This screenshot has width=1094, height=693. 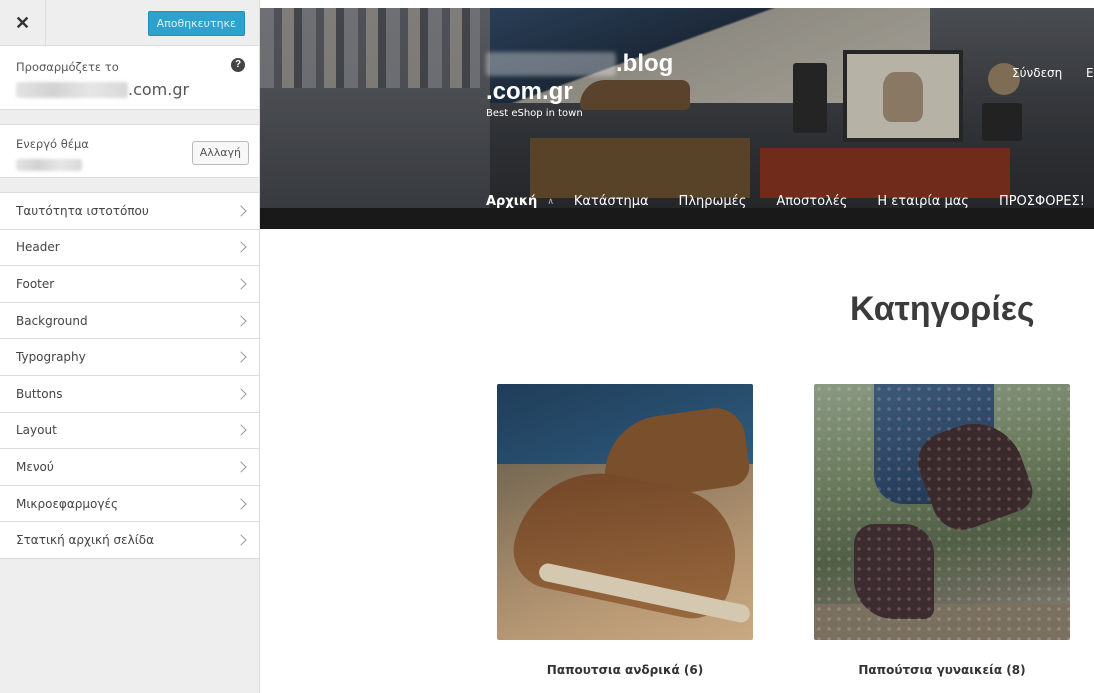 I want to click on menu-item-label: Στατική αρχική σελίδα, so click(x=85, y=540).